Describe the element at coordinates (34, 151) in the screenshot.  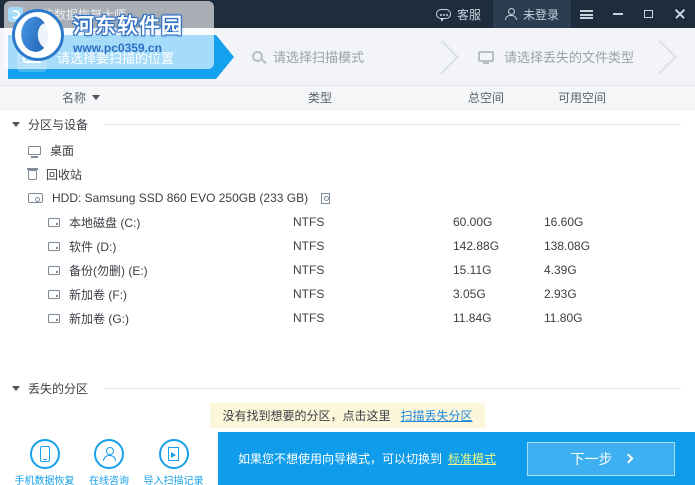
I see `desktop-icon` at that location.